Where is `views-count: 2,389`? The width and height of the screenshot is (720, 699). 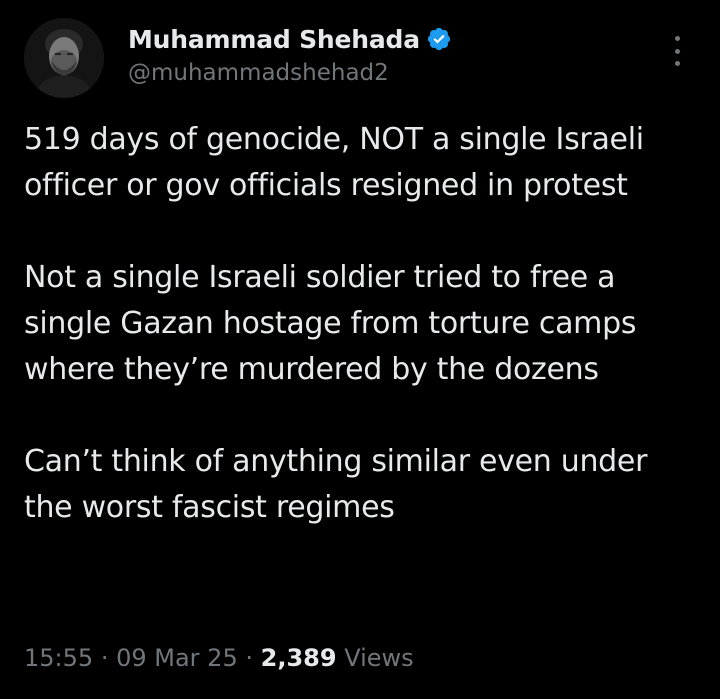
views-count: 2,389 is located at coordinates (299, 658).